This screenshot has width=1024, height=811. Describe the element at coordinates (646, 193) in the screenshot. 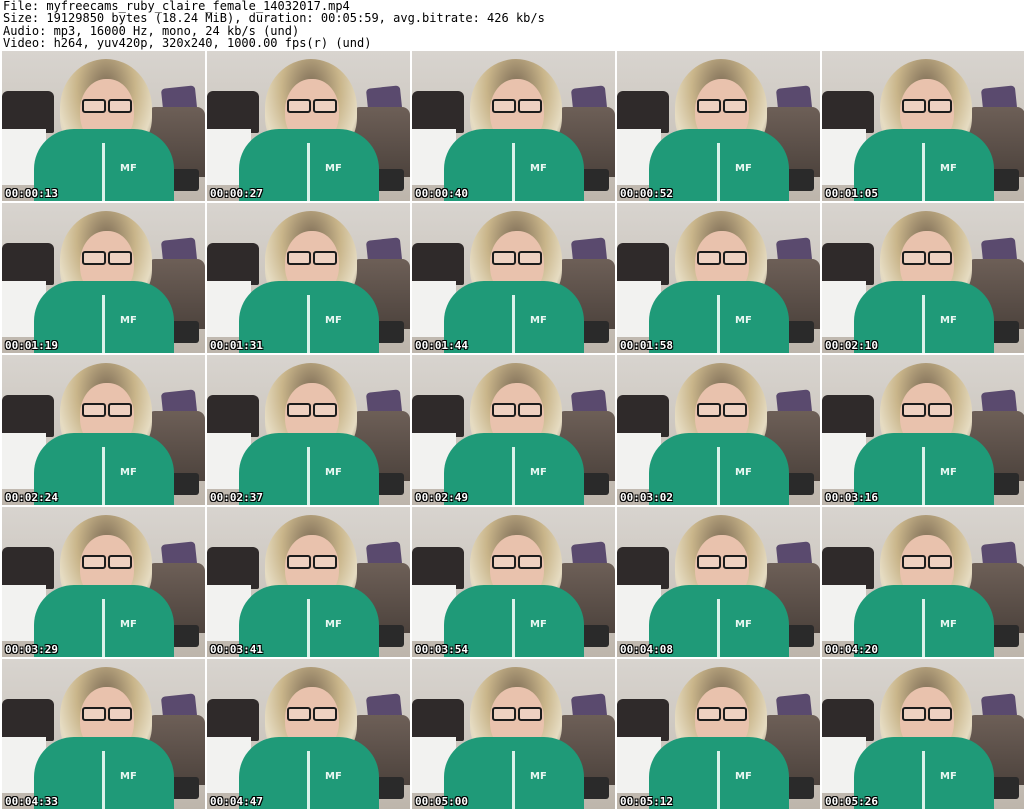

I see `thumbnail-timestamp: 00:00:52` at that location.